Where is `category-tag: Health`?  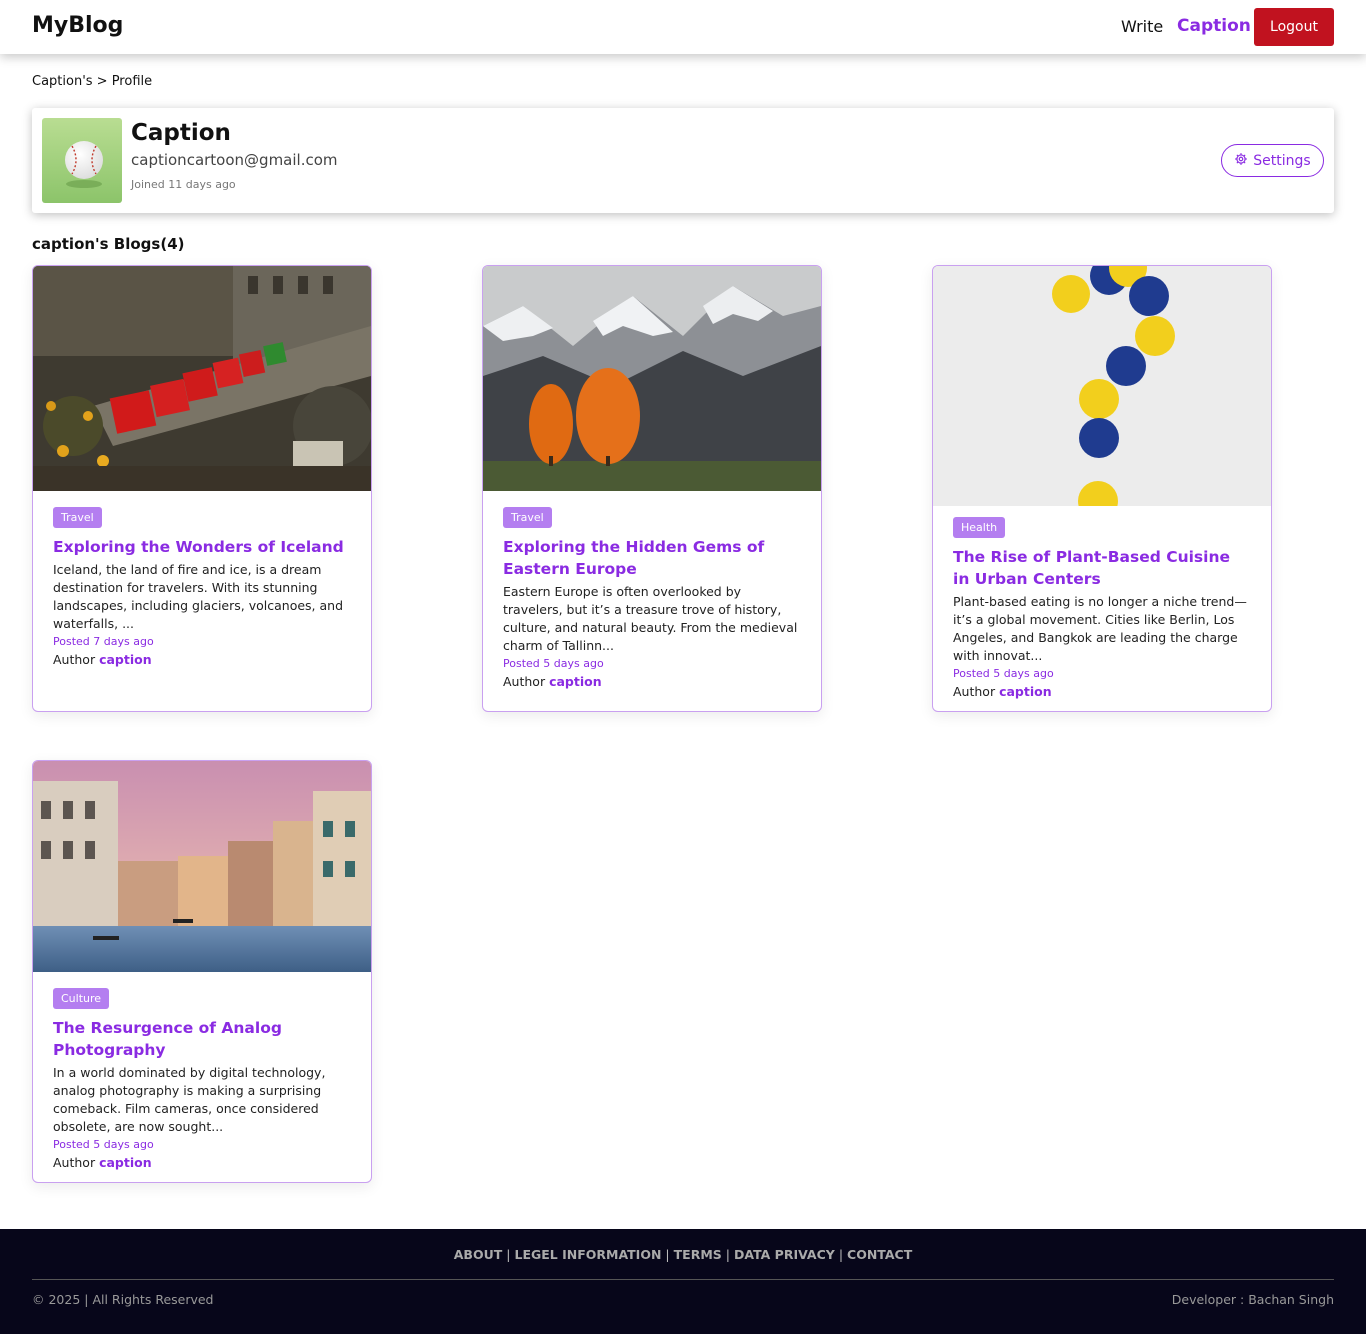
category-tag: Health is located at coordinates (979, 527).